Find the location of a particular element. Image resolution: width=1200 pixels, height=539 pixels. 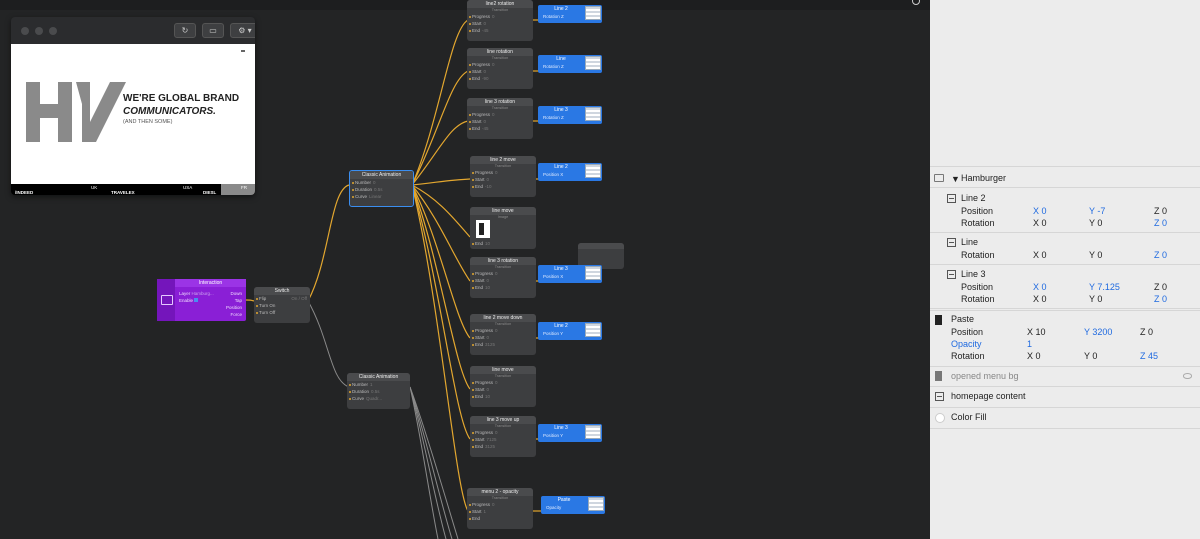

layer-output-node: Line 2 Position X is located at coordinates (570, 172).